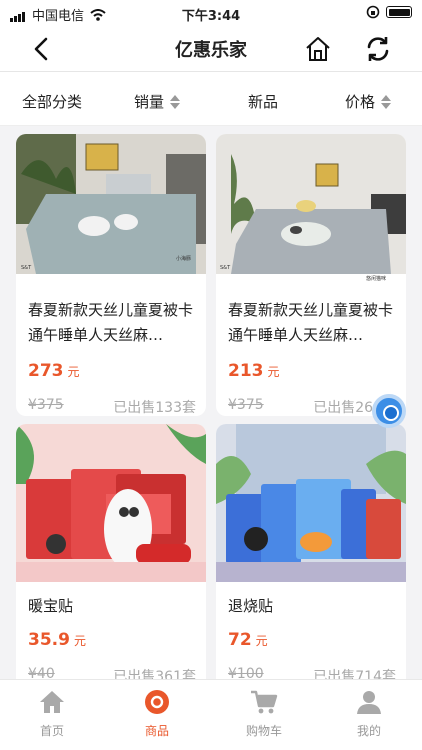 The height and width of the screenshot is (750, 422). I want to click on sold-count: 已出售361套, so click(154, 674).